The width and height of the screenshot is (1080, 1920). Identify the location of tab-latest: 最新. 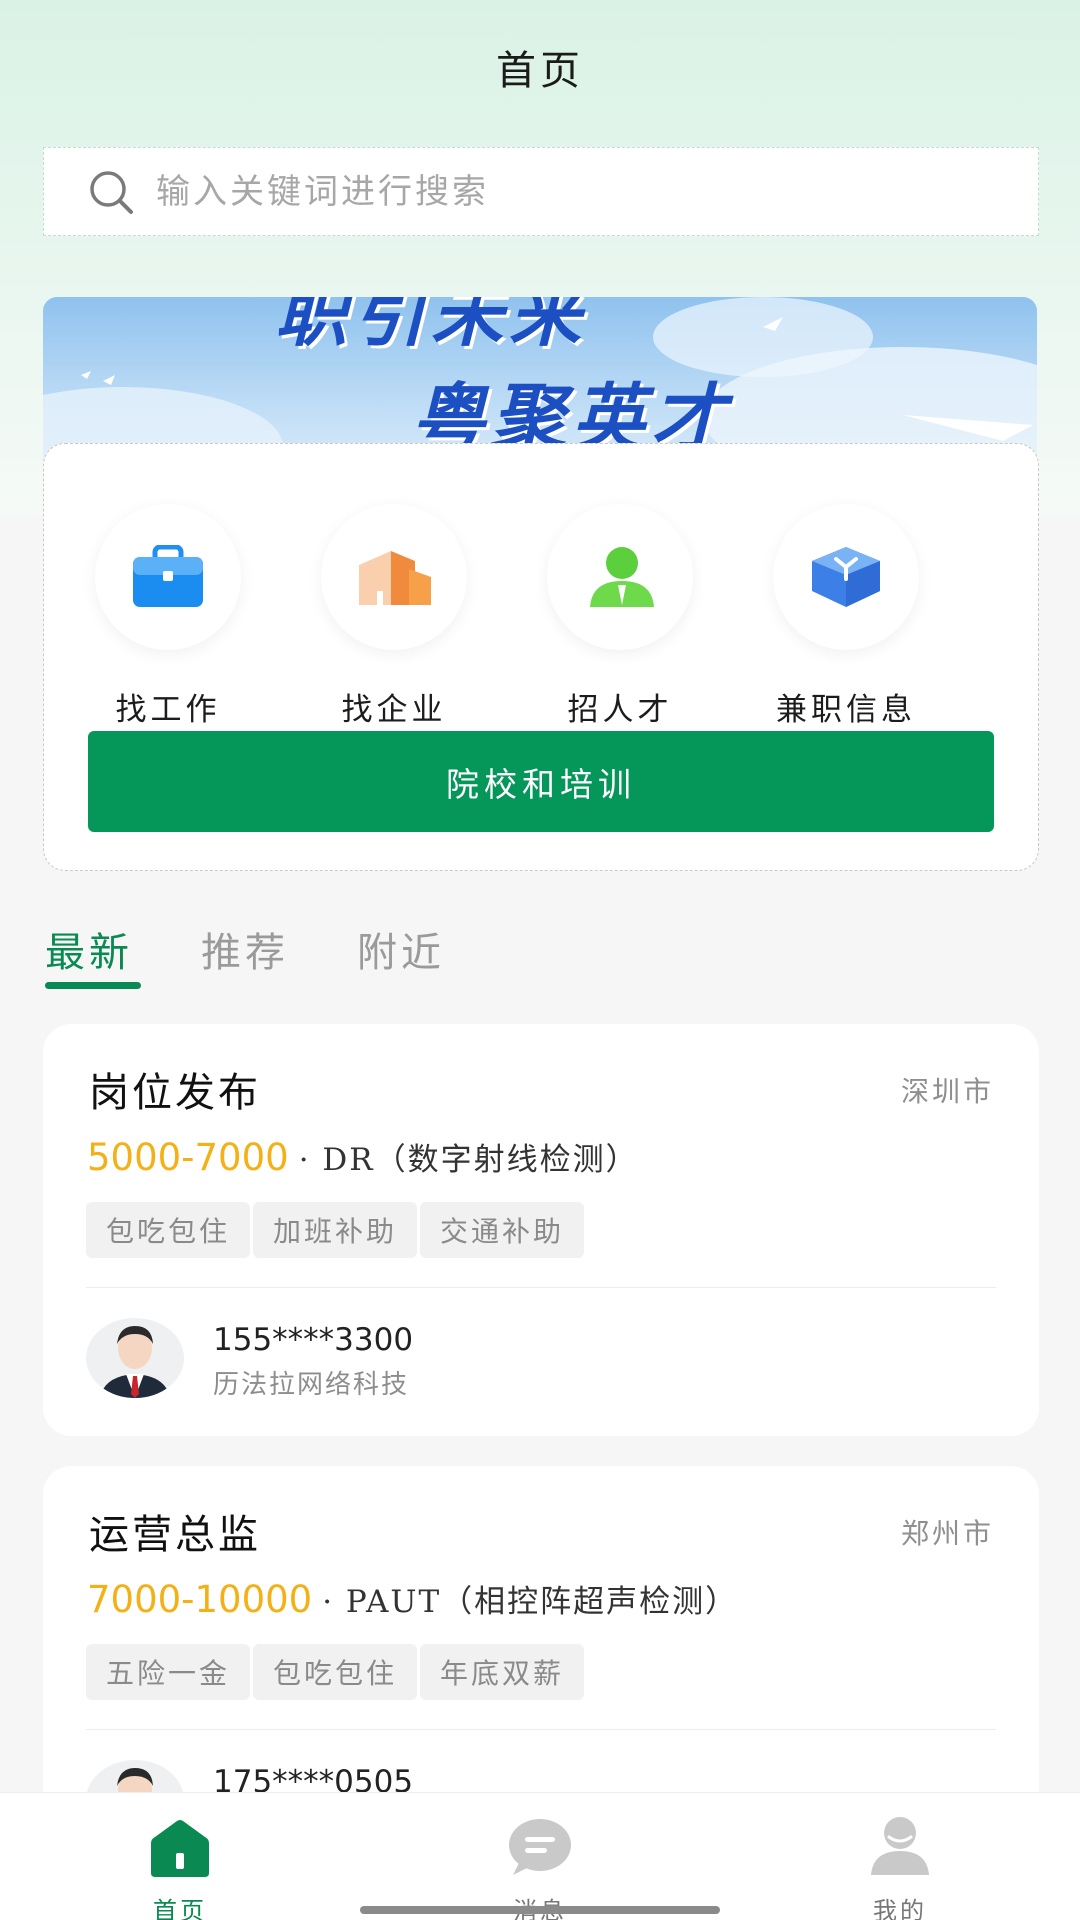
(89, 949).